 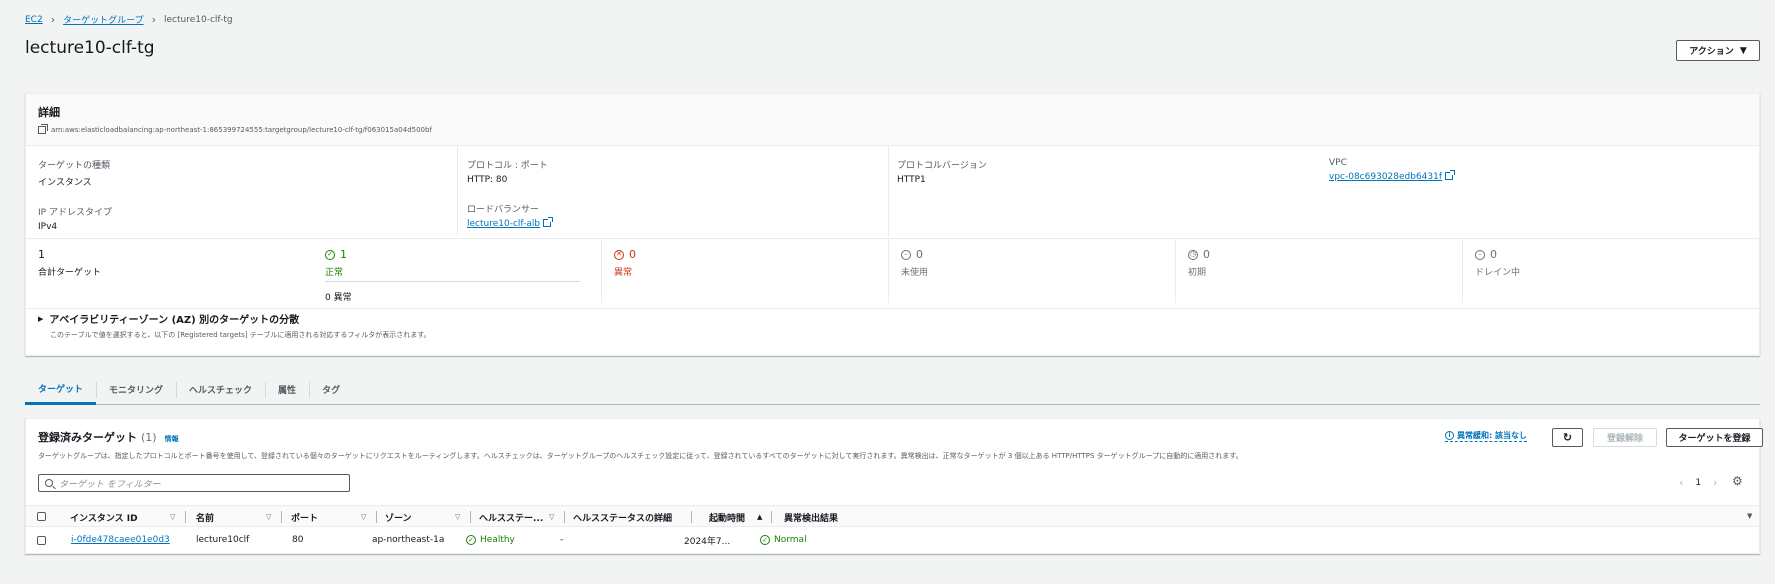 I want to click on stat-draining: – 0 ドレイン中, so click(x=1610, y=271).